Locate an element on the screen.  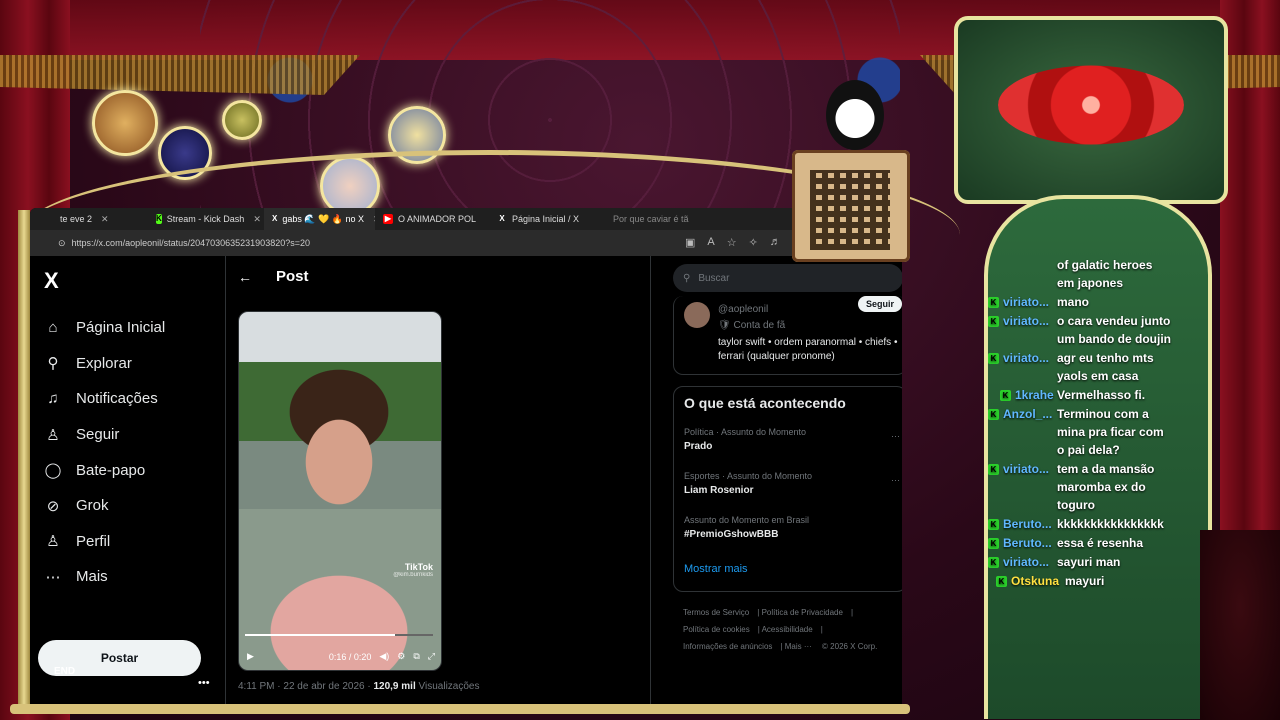
video-controls: ▶ 0:16 / 0:20 ◀) ⚙ ⧉ ⤢ is located at coordinates (341, 656).